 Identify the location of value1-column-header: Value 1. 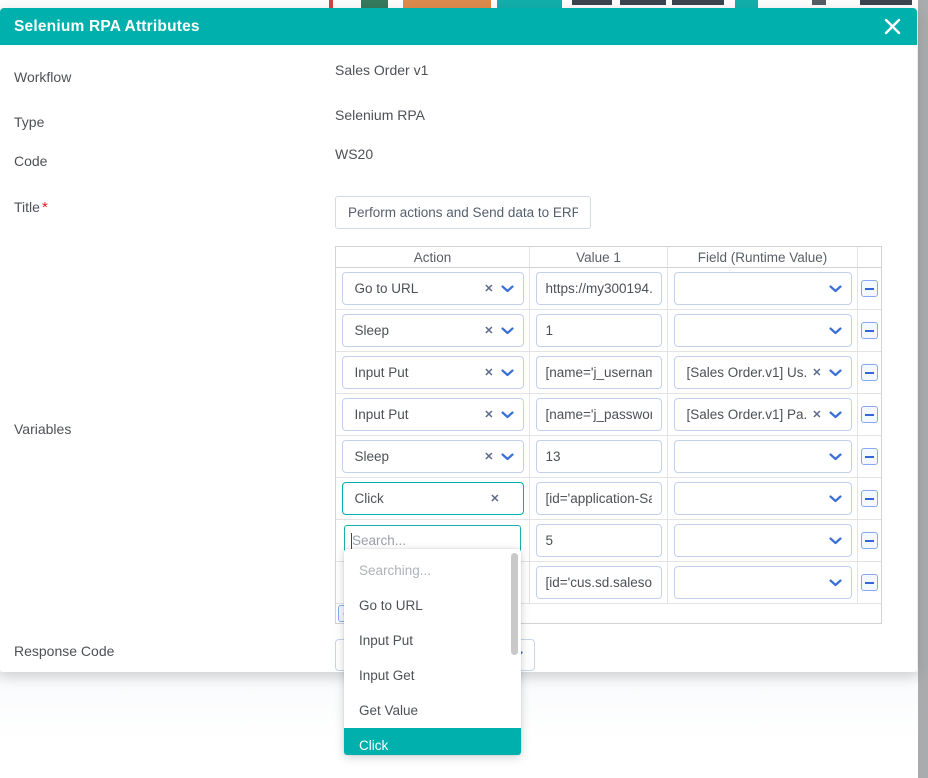
(599, 257).